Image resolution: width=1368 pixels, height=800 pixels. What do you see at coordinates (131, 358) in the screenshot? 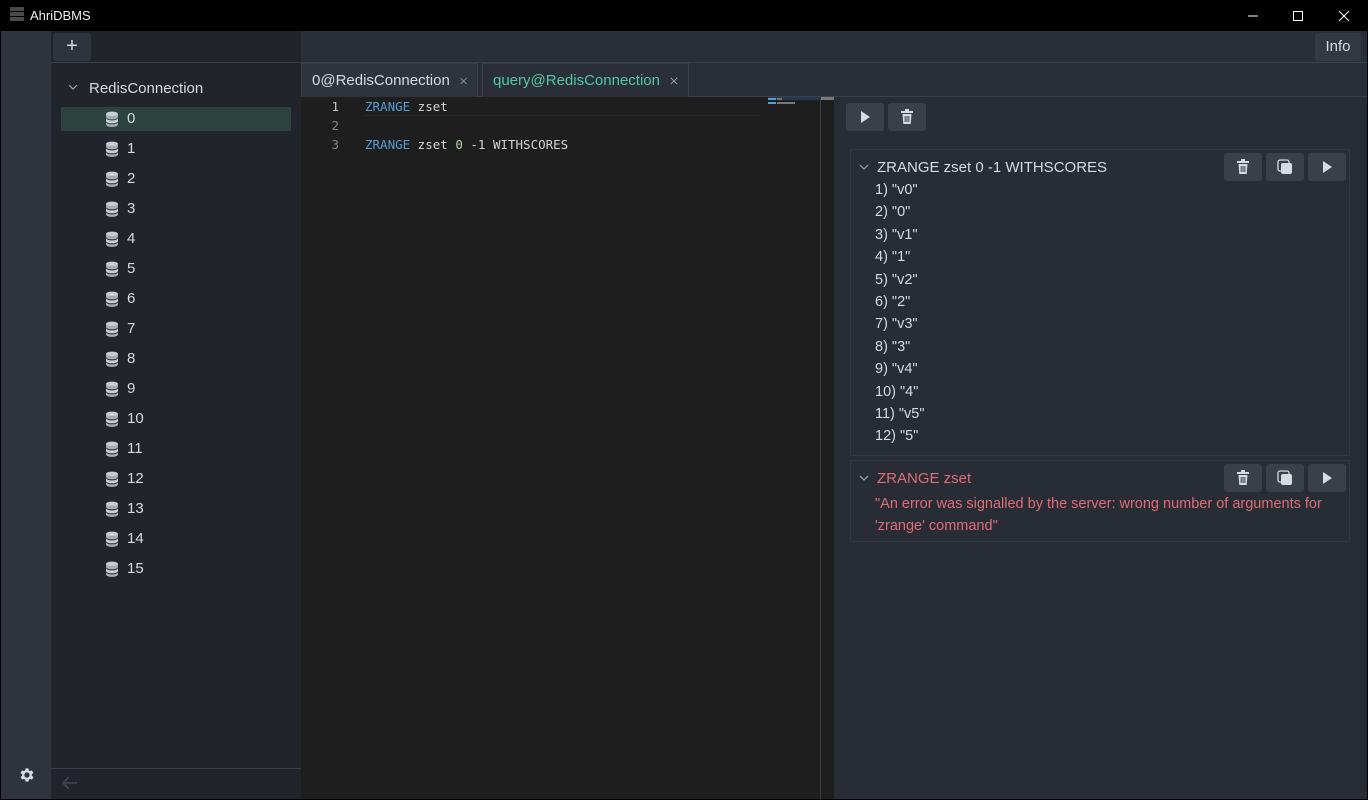
I see `database-label: 8` at bounding box center [131, 358].